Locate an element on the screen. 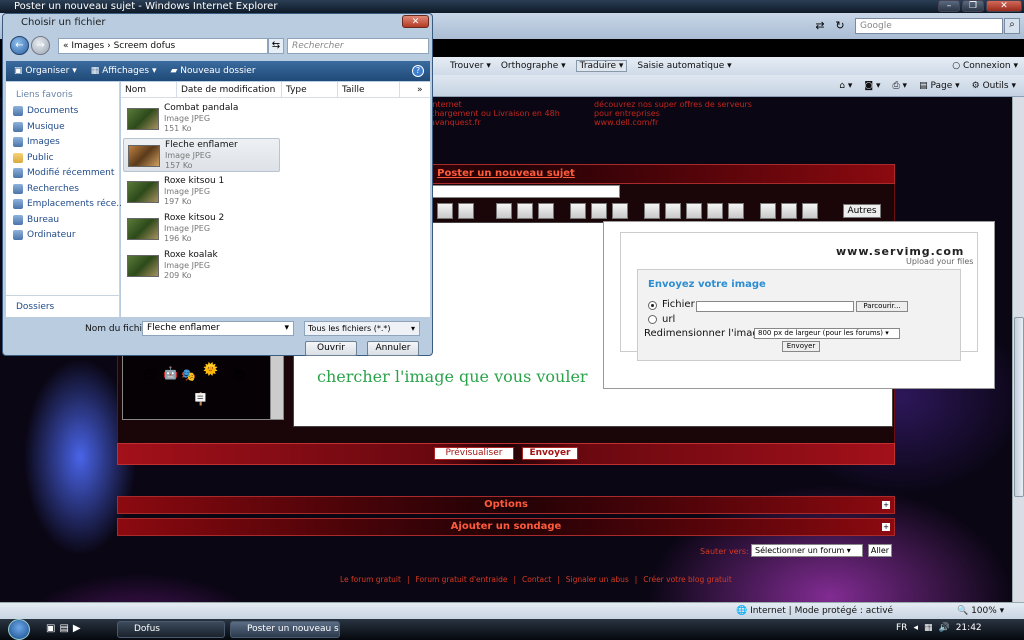 Image resolution: width=1024 pixels, height=640 pixels. zoom-level: 🔍 100% ▾ is located at coordinates (980, 611).